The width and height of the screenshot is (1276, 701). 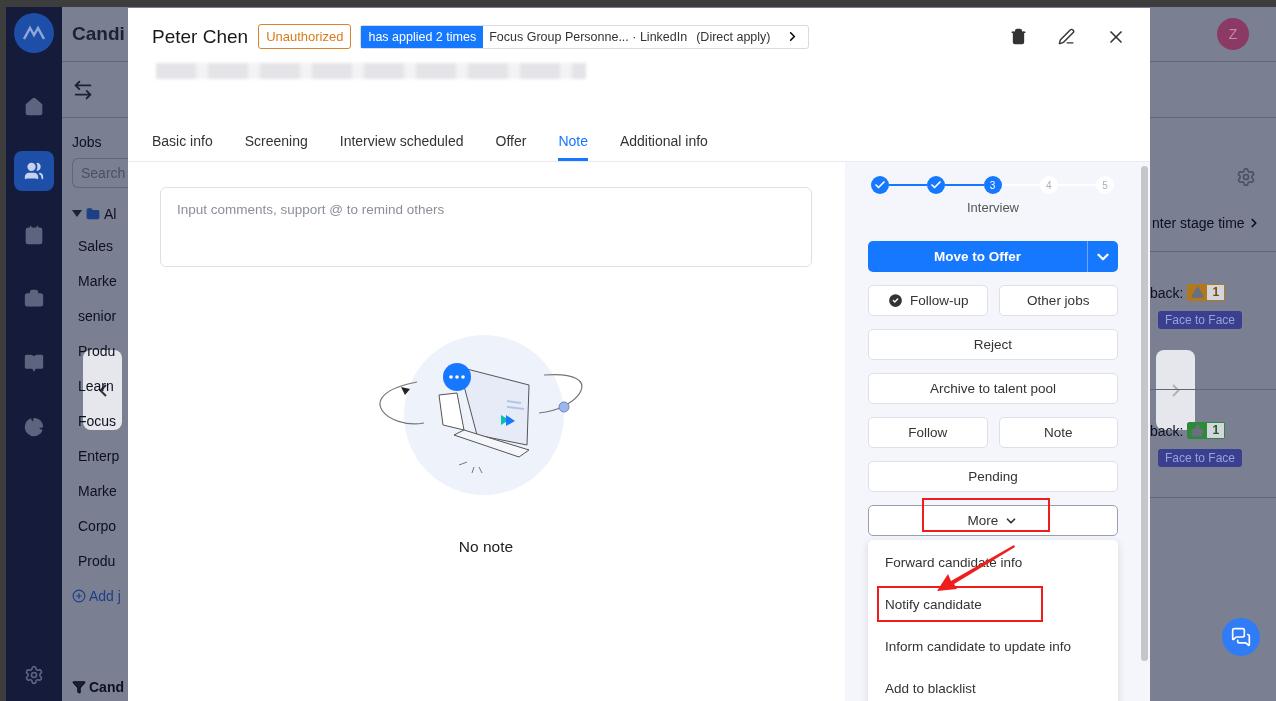 I want to click on step-number: 5, so click(x=1105, y=185).